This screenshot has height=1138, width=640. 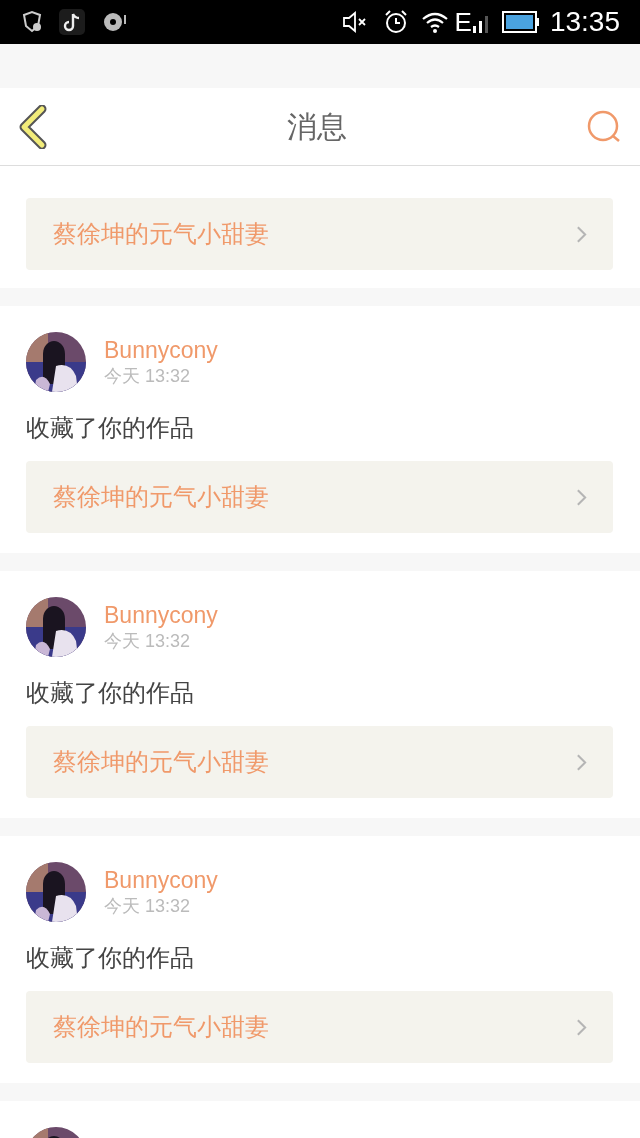 What do you see at coordinates (317, 127) in the screenshot?
I see `page-title: 消息` at bounding box center [317, 127].